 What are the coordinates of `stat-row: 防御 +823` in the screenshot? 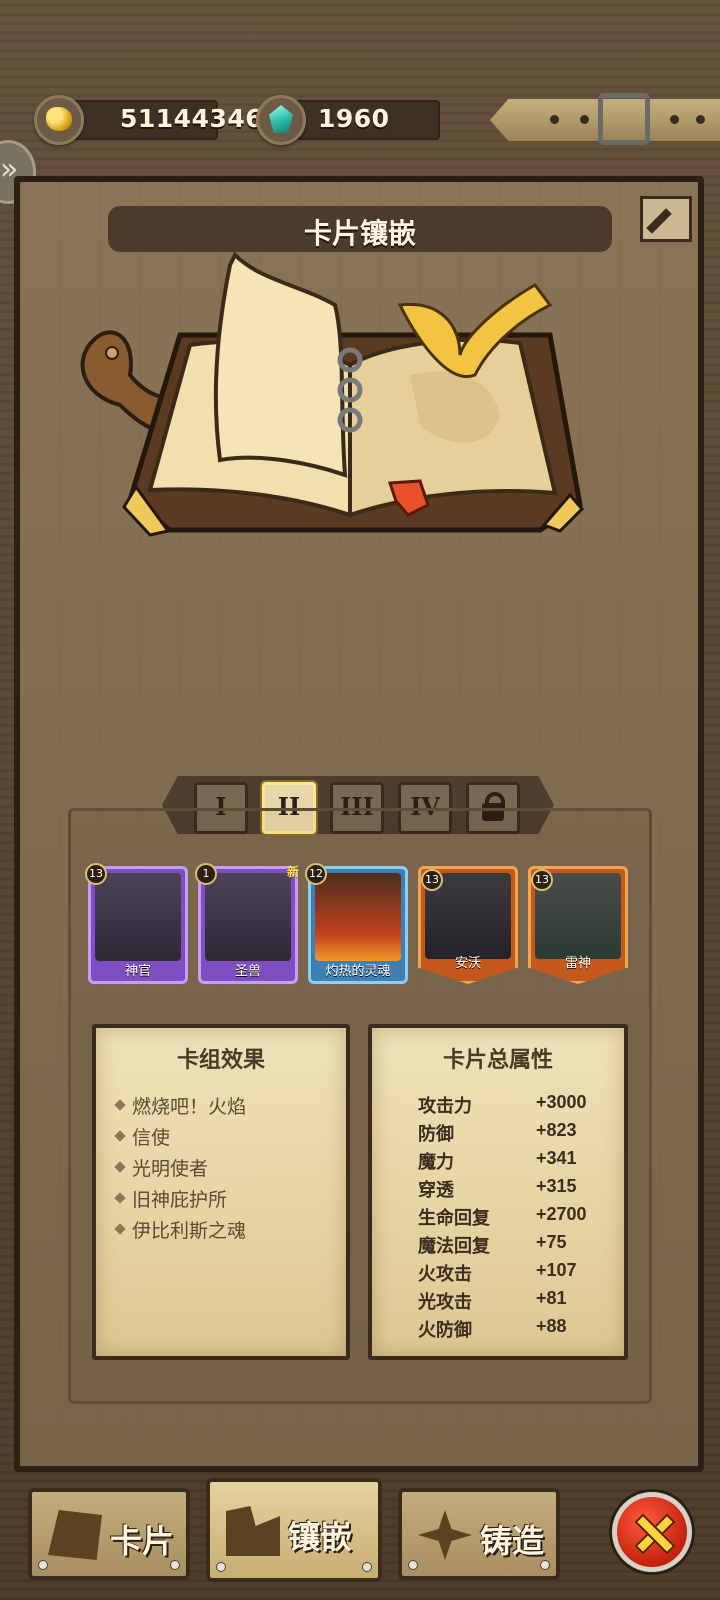 It's located at (518, 1132).